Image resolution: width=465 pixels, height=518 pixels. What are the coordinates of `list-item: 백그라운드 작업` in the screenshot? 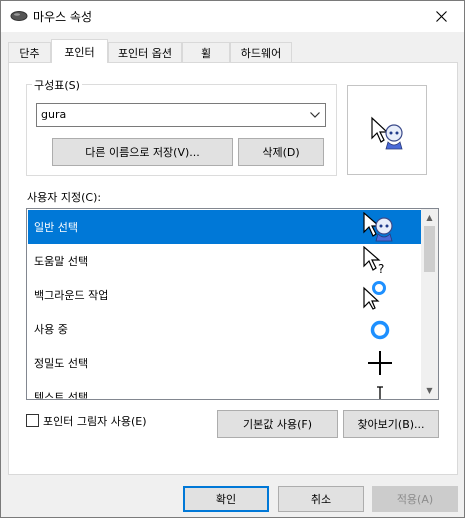 It's located at (225, 295).